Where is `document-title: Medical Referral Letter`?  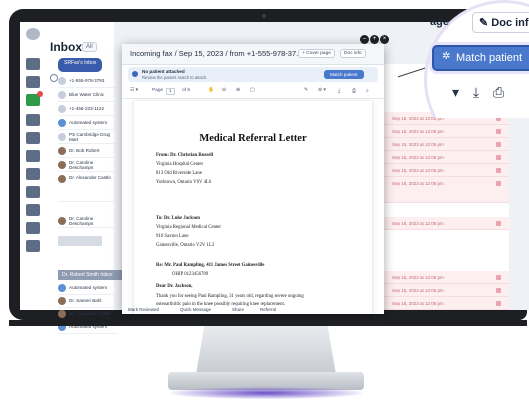 document-title: Medical Referral Letter is located at coordinates (253, 138).